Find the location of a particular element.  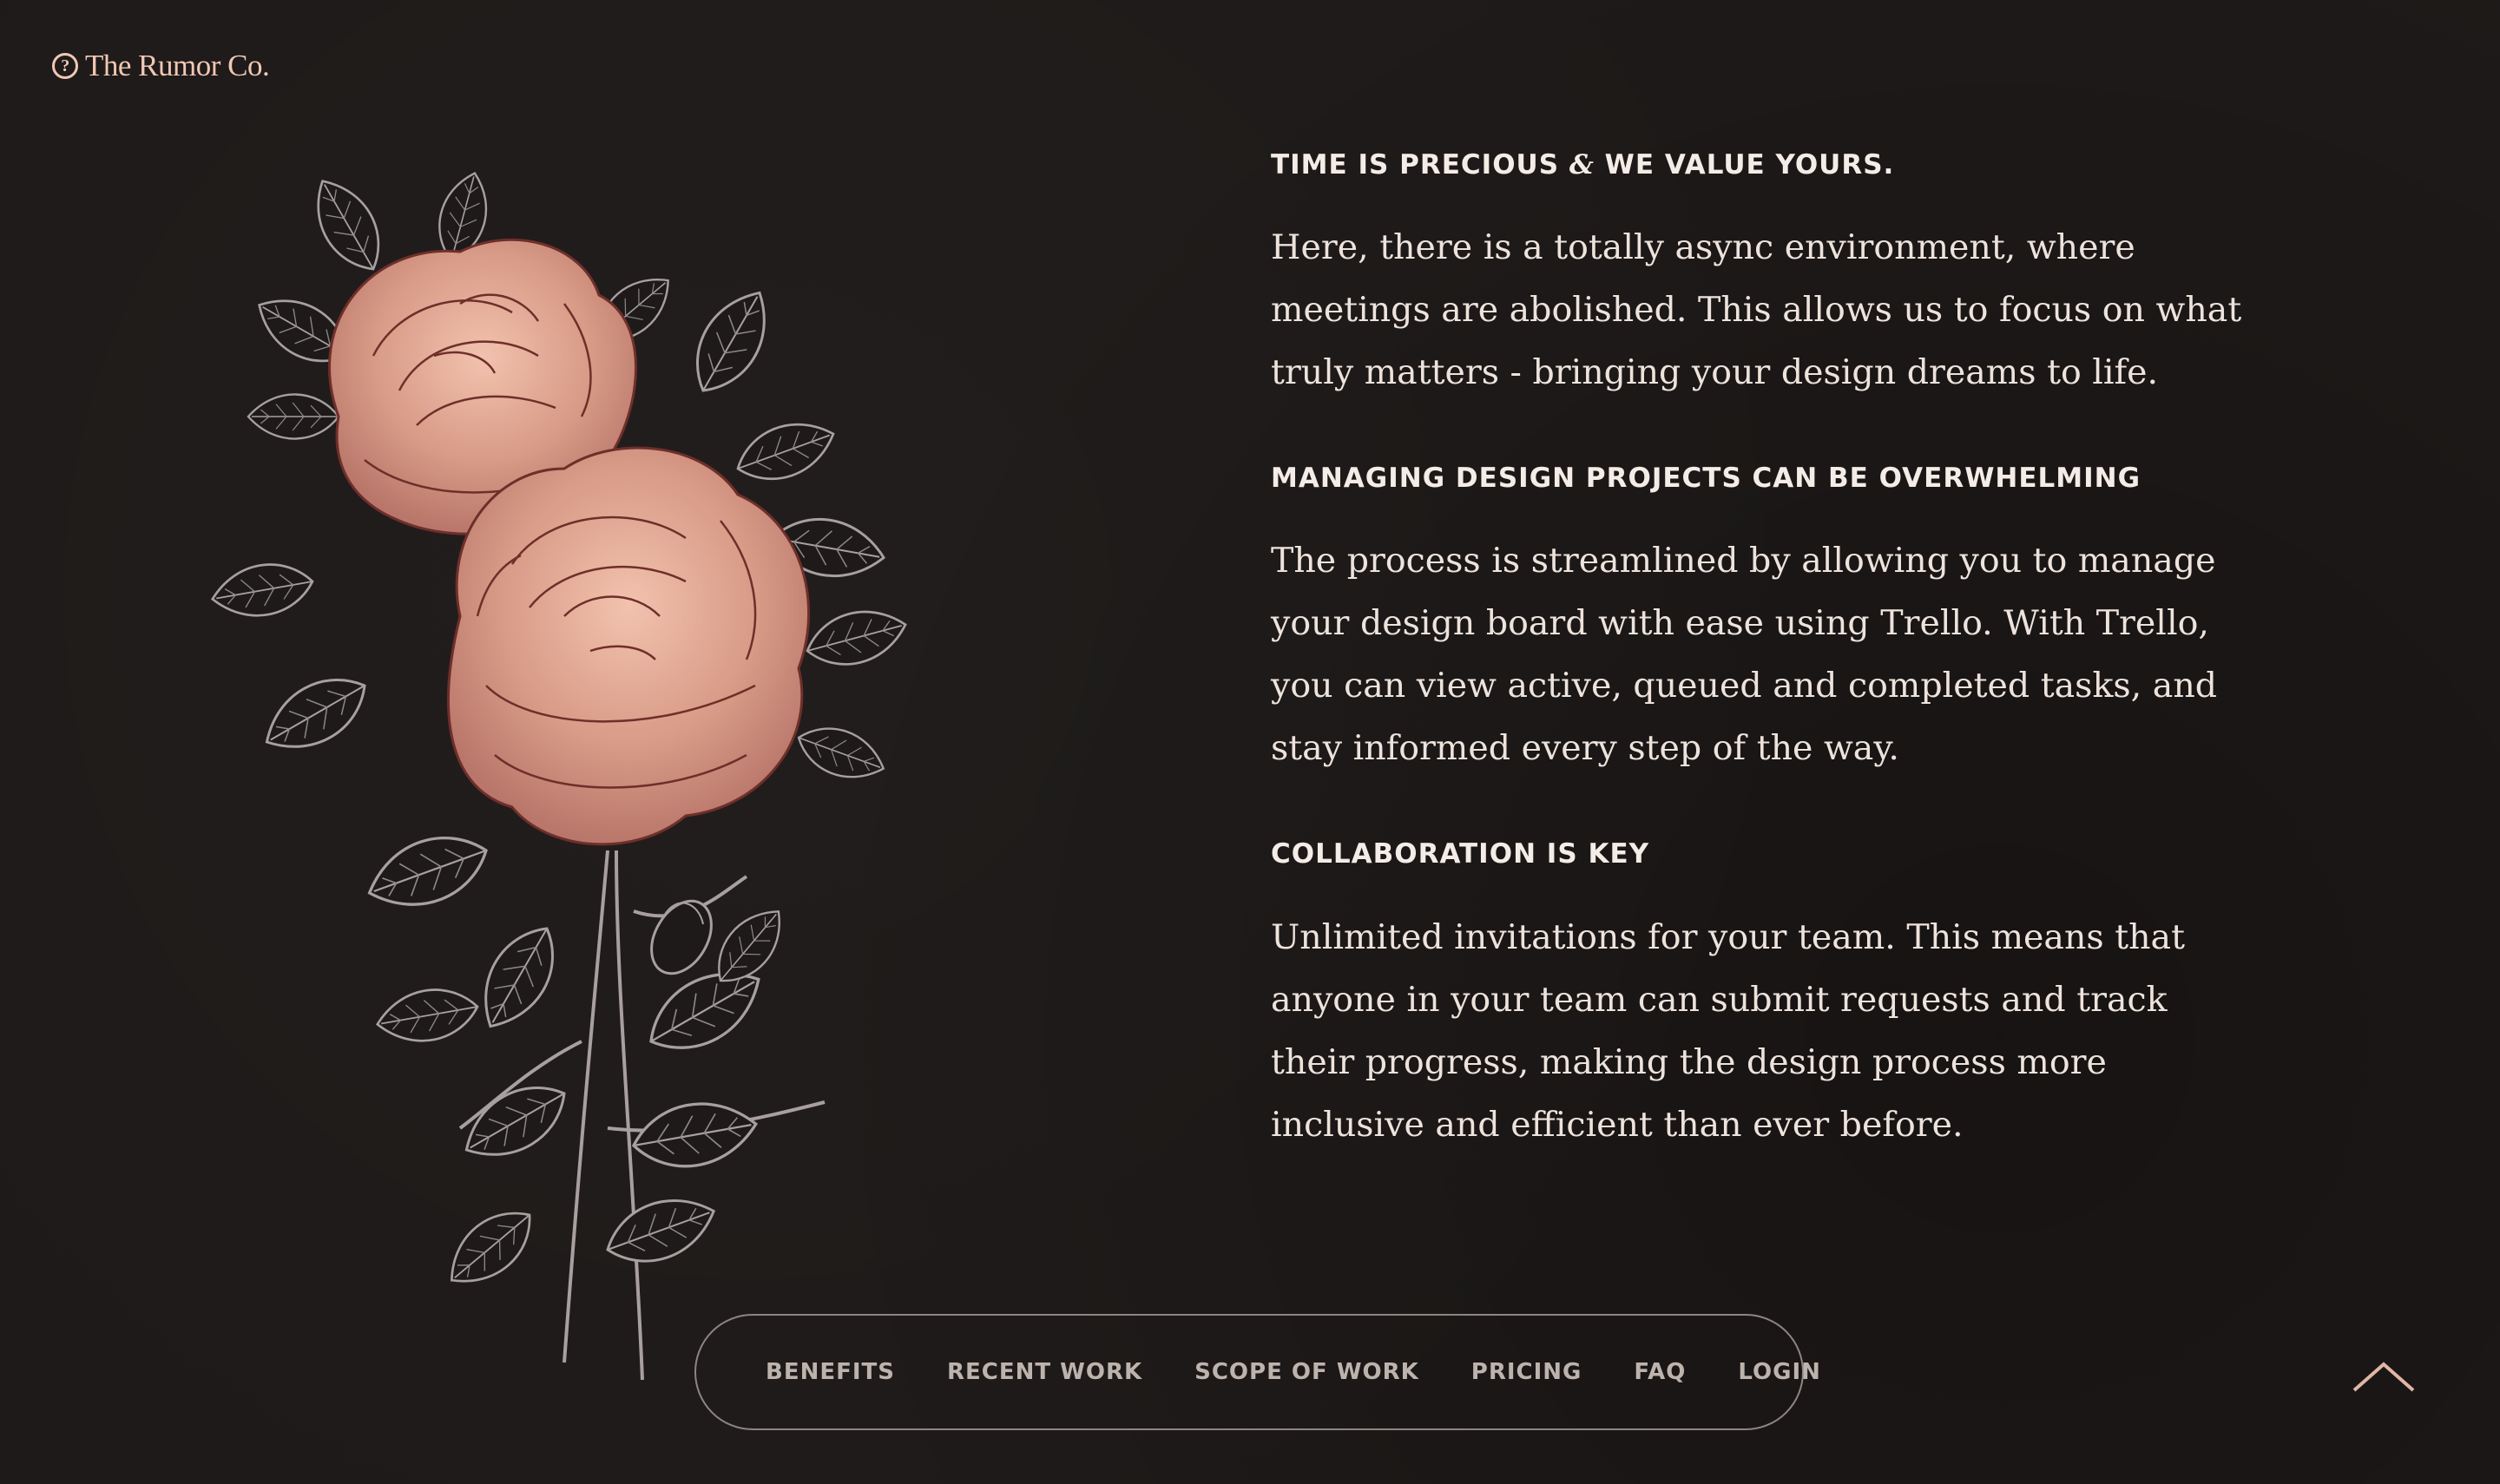

rose-bud is located at coordinates (681, 937).